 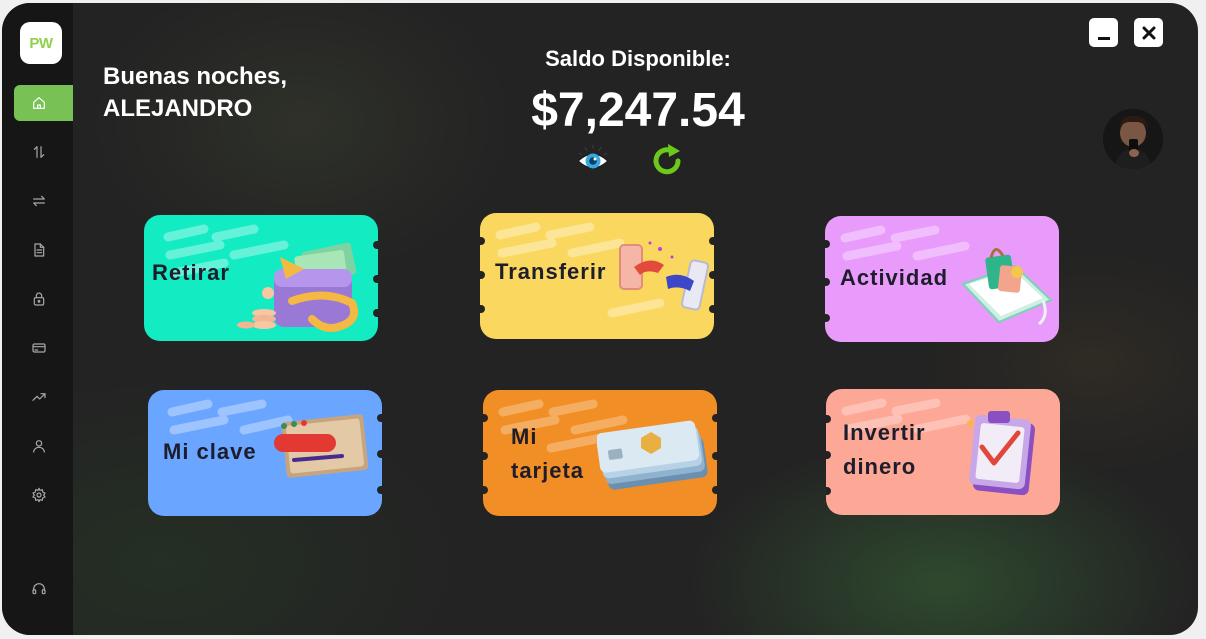 I want to click on sidebar-item-documents, so click(x=43, y=250).